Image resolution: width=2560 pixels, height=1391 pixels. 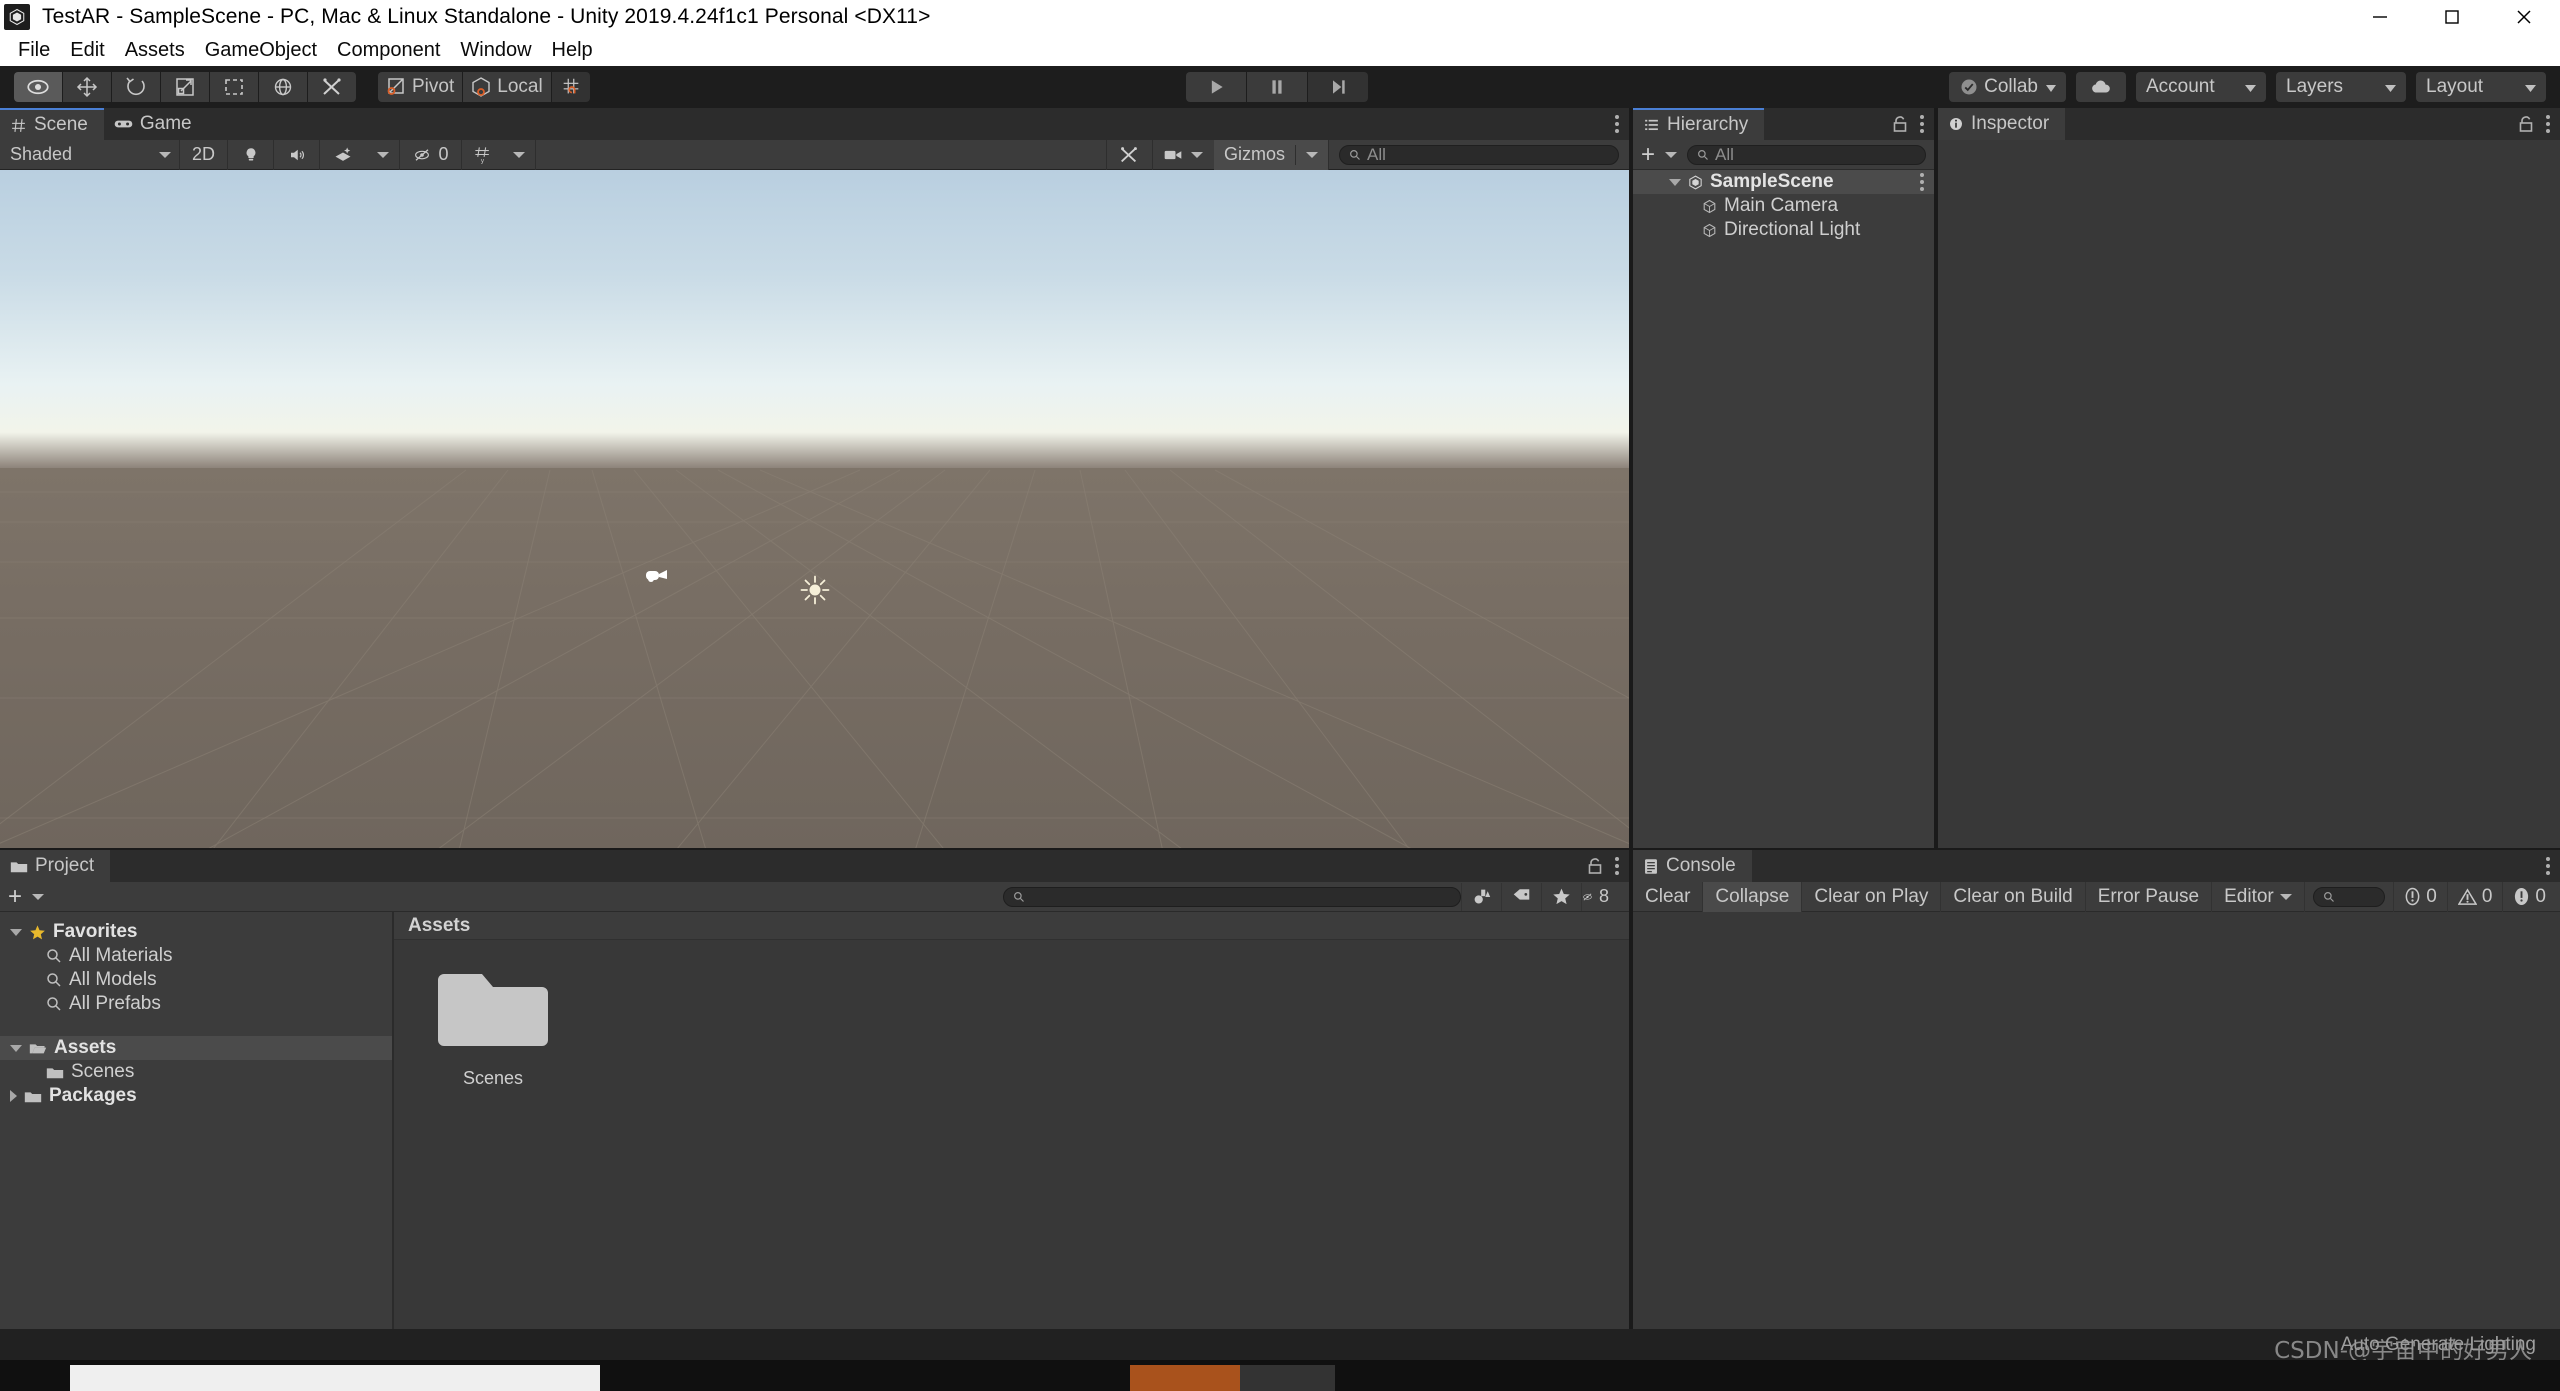 I want to click on project-search-input, so click(x=1232, y=896).